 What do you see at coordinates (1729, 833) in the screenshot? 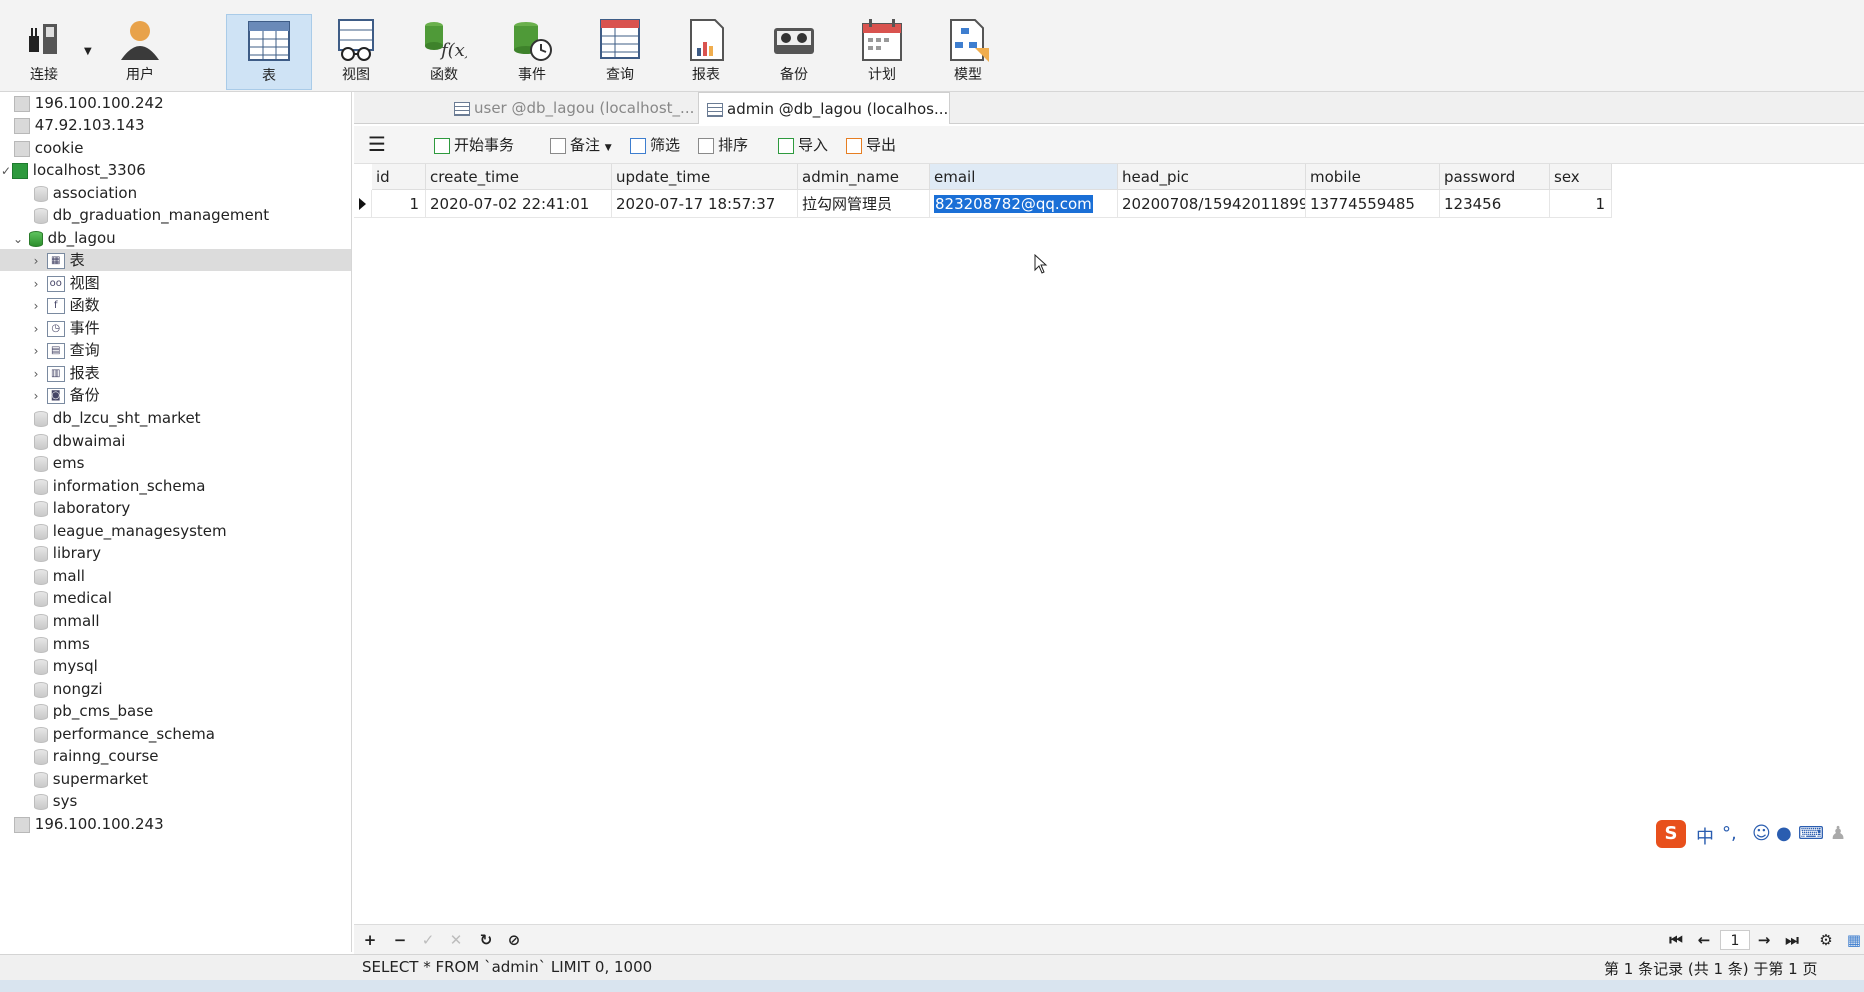
I see `ime-punctuation-toggle: °,` at bounding box center [1729, 833].